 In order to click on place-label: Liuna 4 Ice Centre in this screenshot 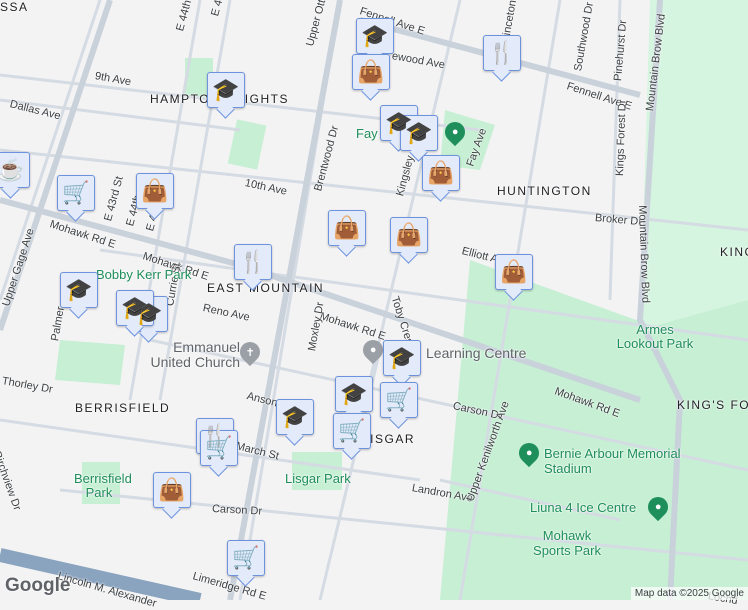, I will do `click(583, 507)`.